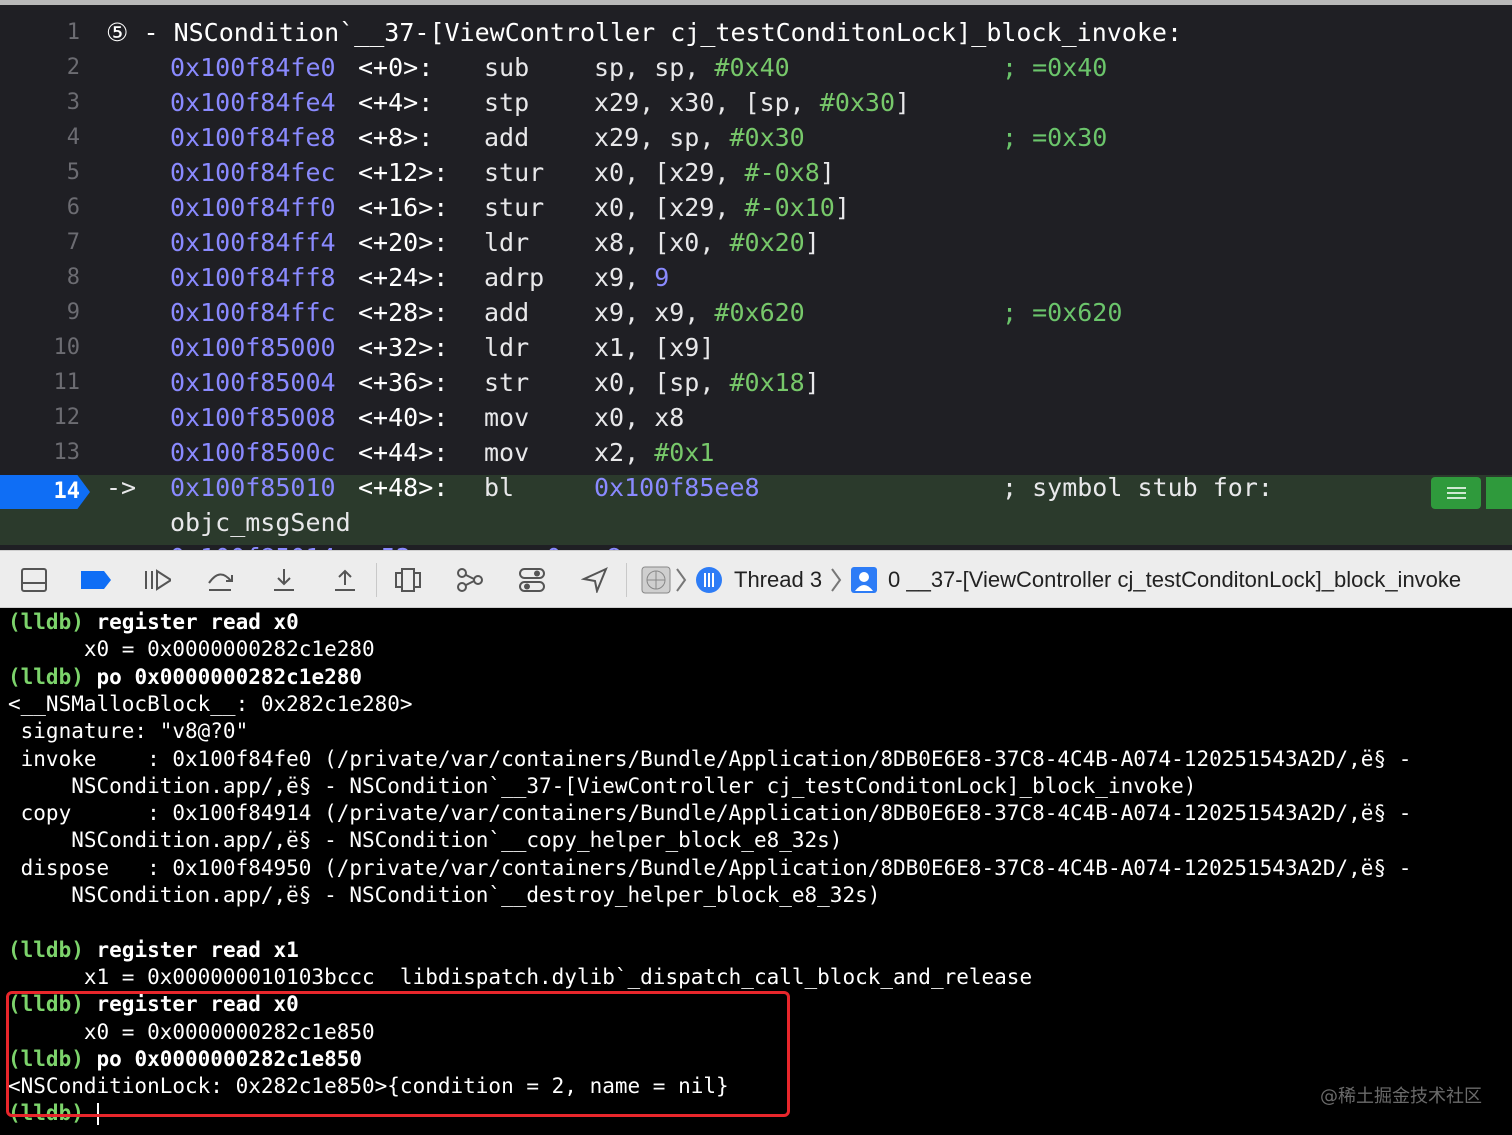  What do you see at coordinates (403, 242) in the screenshot?
I see `instruction-offset: <+20>:` at bounding box center [403, 242].